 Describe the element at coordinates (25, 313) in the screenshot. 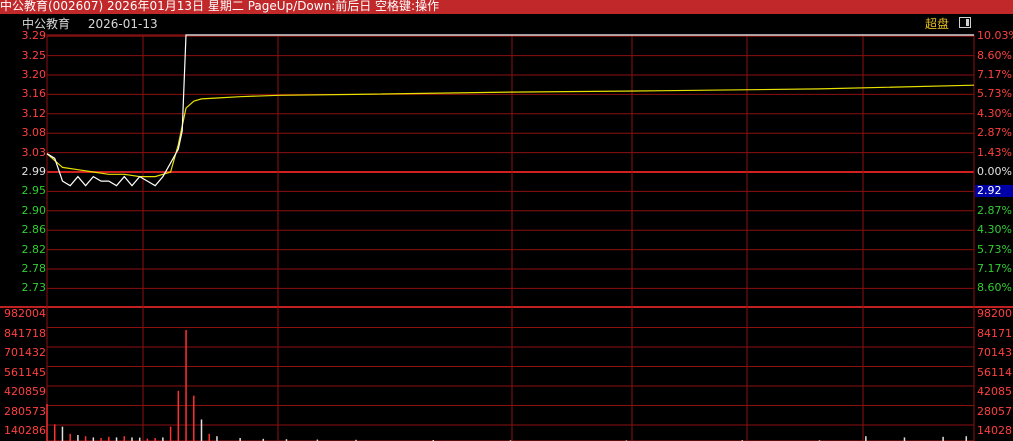

I see `volume-tick-label: 982004` at that location.